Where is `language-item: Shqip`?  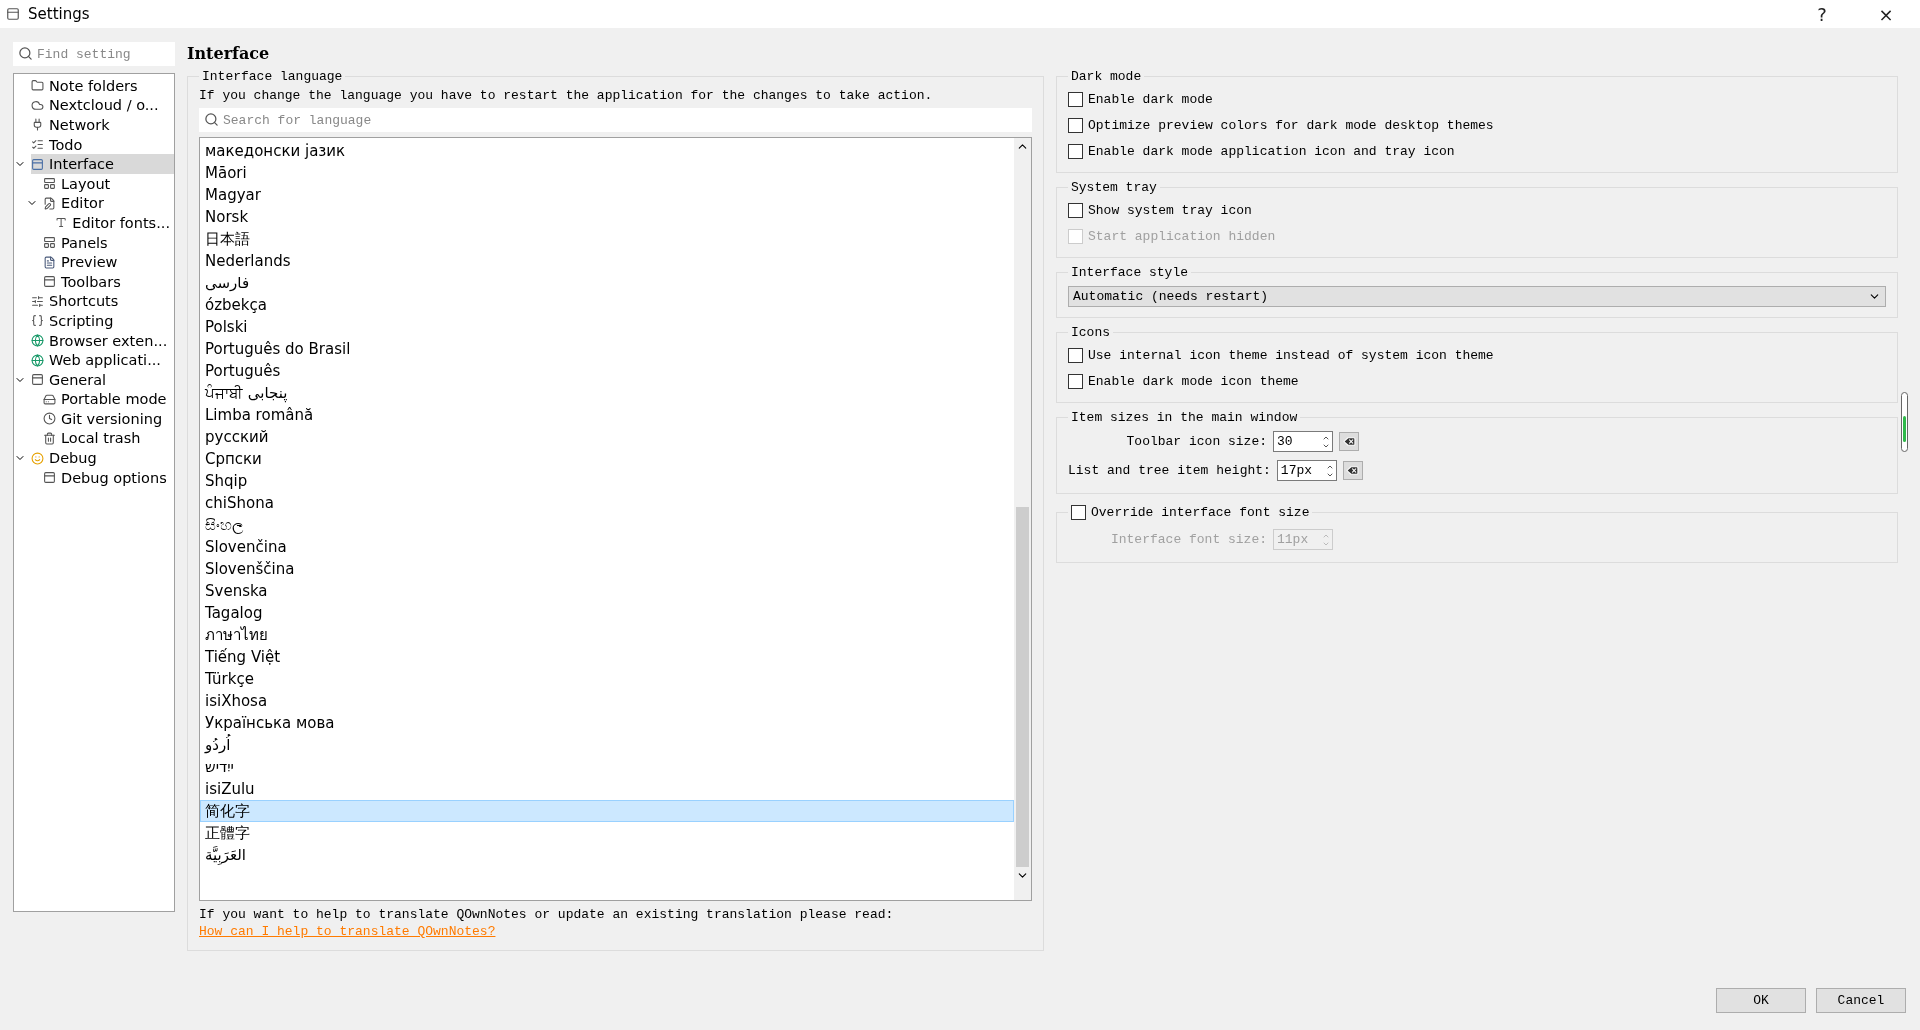 language-item: Shqip is located at coordinates (607, 481).